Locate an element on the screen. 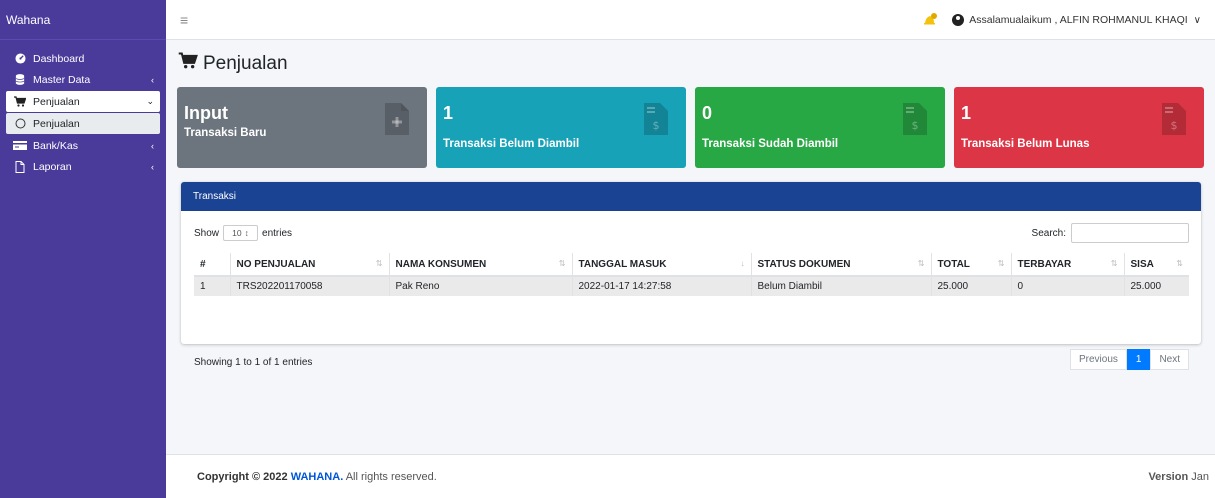 This screenshot has width=1215, height=498. file-plus-icon is located at coordinates (397, 119).